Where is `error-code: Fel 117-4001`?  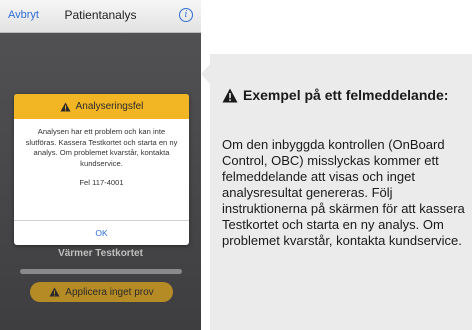
error-code: Fel 117-4001 is located at coordinates (101, 182).